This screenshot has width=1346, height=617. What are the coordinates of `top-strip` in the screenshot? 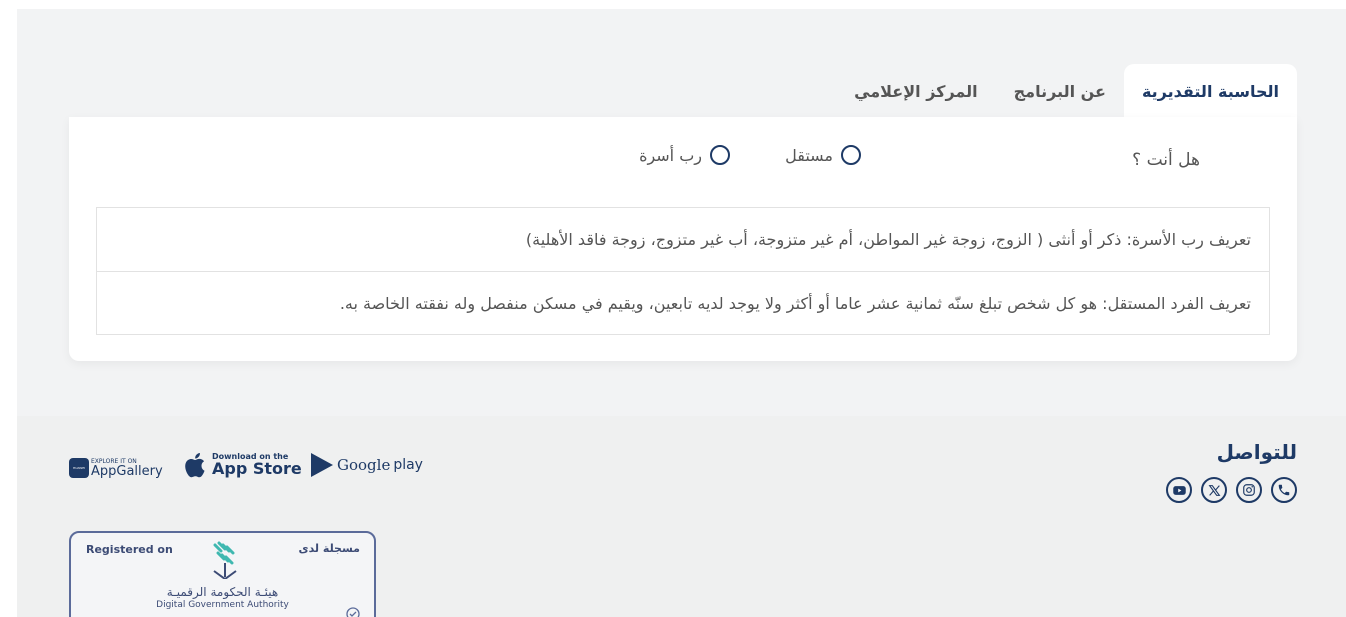 It's located at (681, 4).